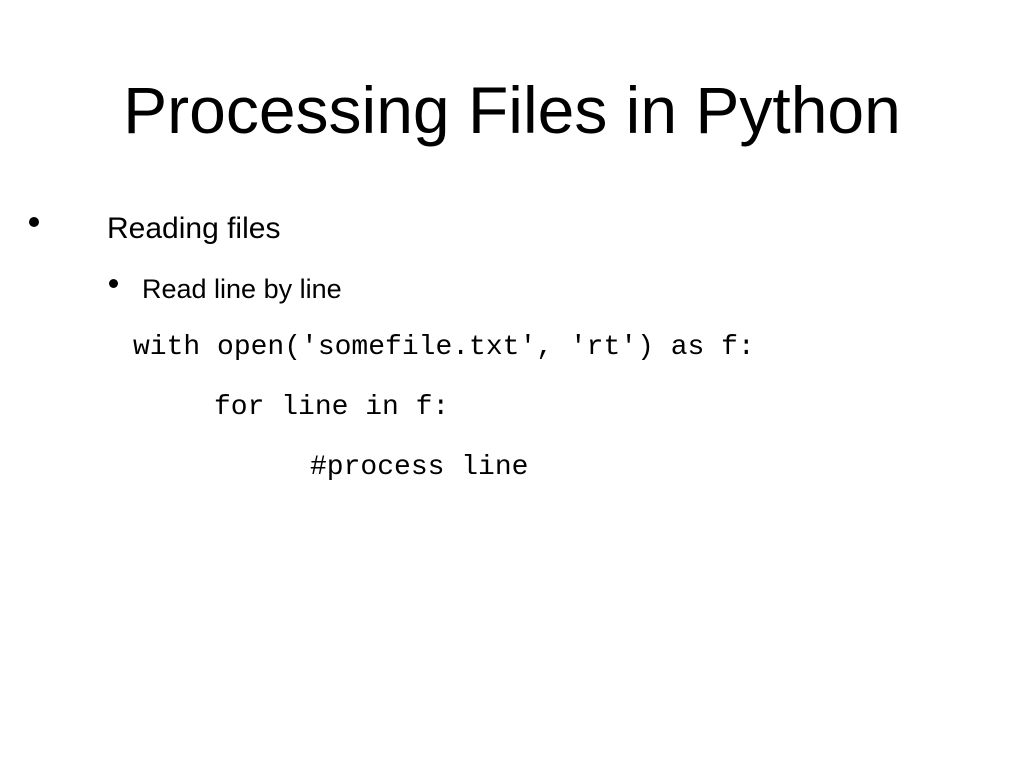  Describe the element at coordinates (512, 110) in the screenshot. I see `slide-title: Processing Files in Python` at that location.